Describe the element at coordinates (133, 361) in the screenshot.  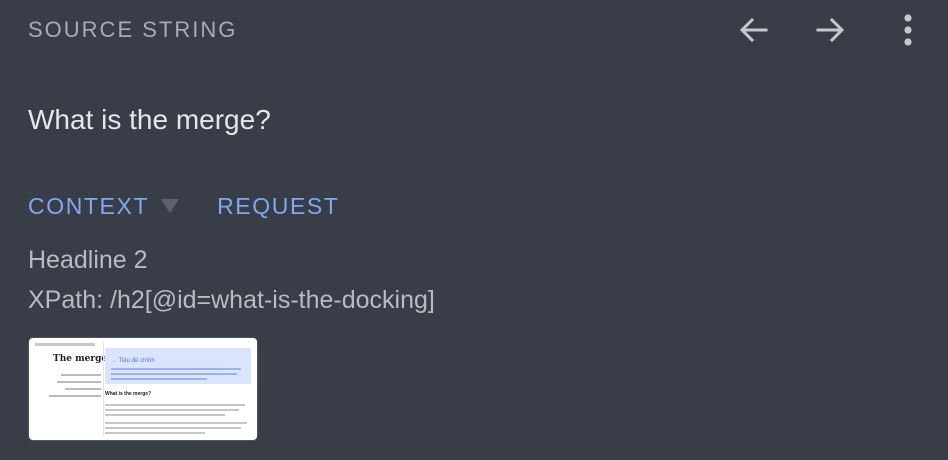
I see `thumbnail-hero-title: → Tiêu đề chính` at that location.